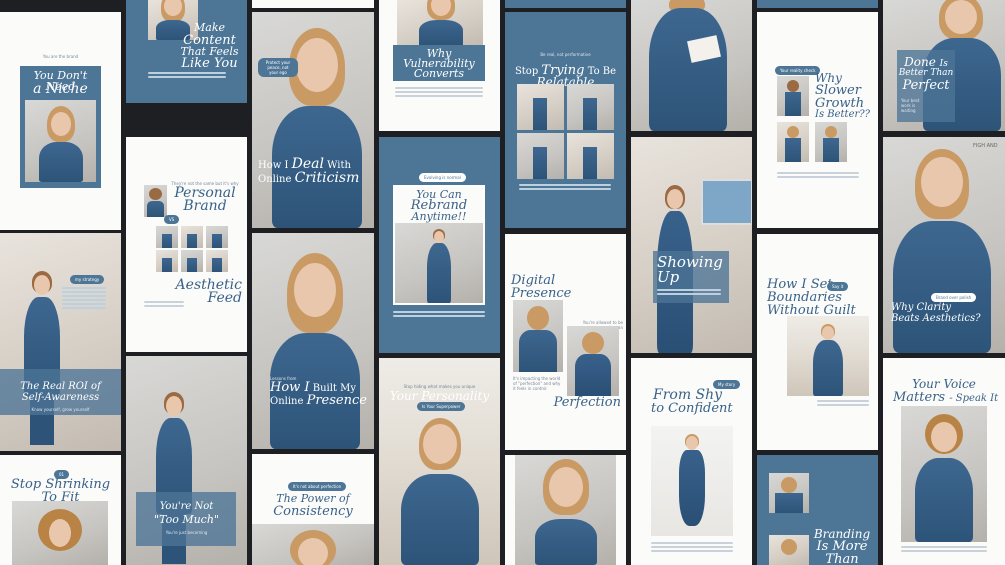 The image size is (1005, 565). Describe the element at coordinates (172, 219) in the screenshot. I see `vs-badge: VS` at that location.